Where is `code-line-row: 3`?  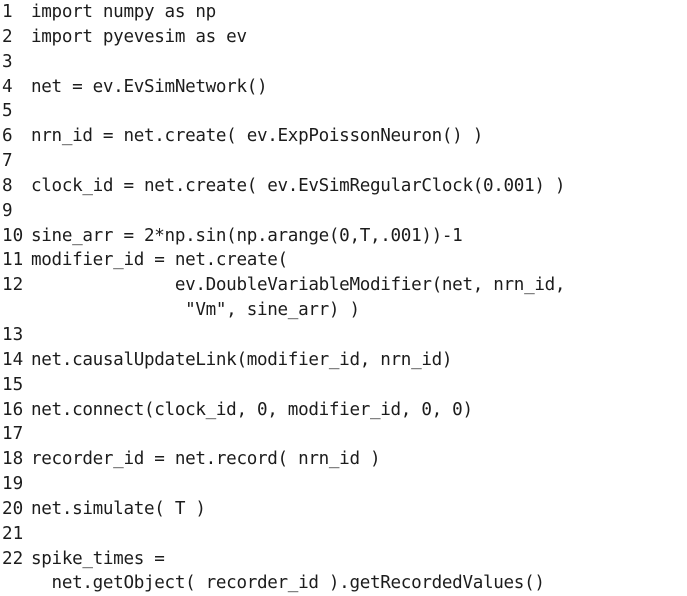
code-line-row: 3 is located at coordinates (343, 62).